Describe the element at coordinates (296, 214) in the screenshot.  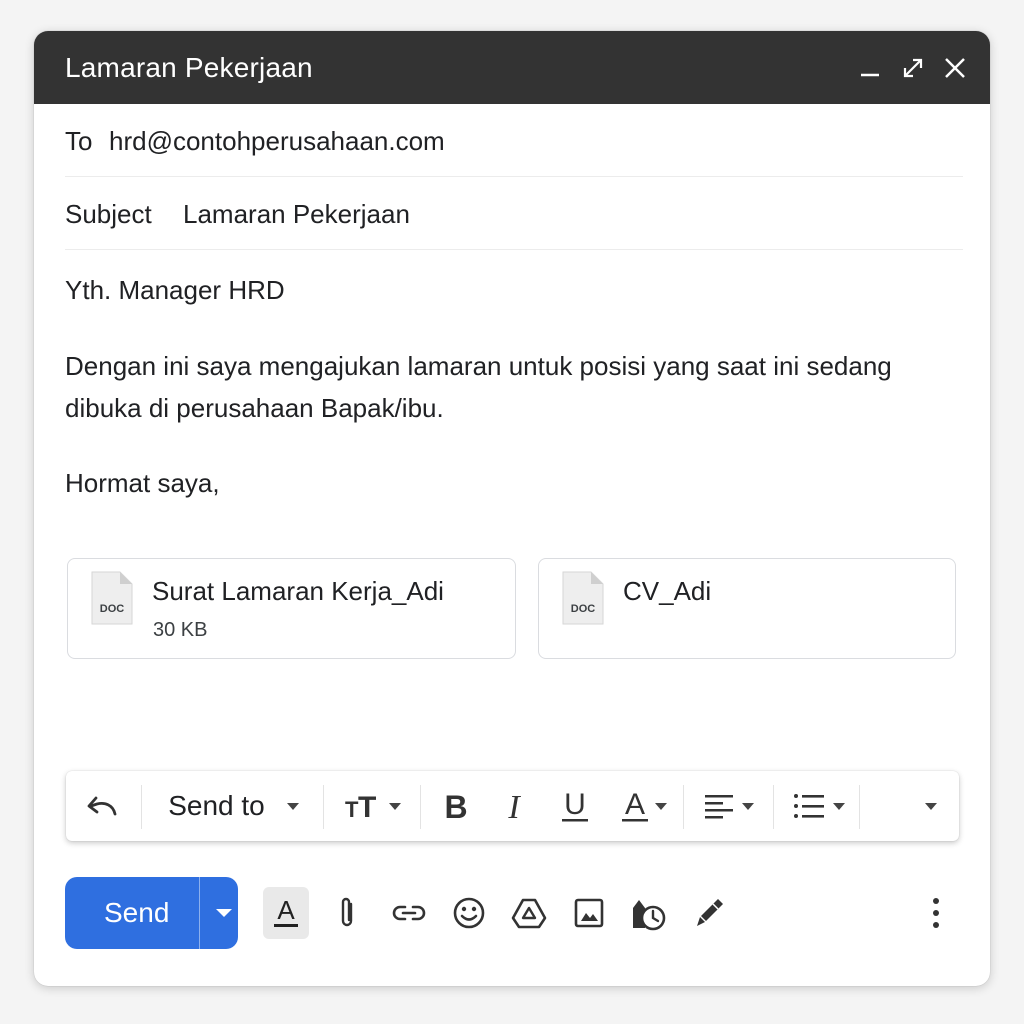
I see `subject-field: Lamaran Pekerjaan` at that location.